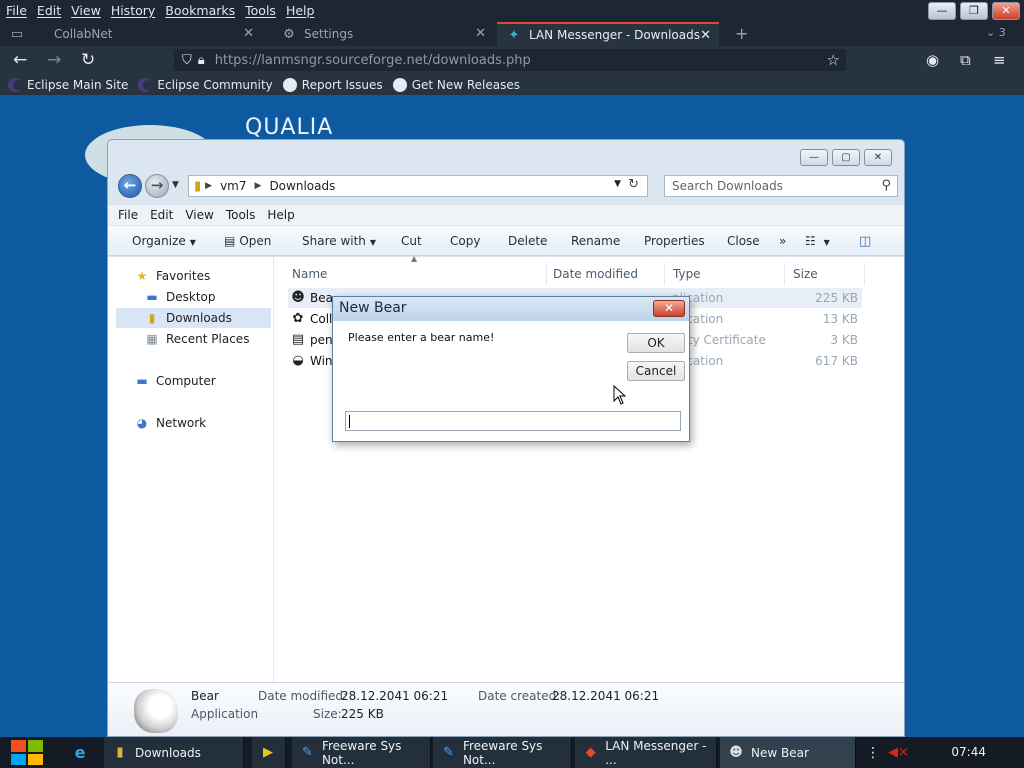 Image resolution: width=1024 pixels, height=768 pixels. I want to click on bookmark-get-new-releases: Get New Releases, so click(456, 84).